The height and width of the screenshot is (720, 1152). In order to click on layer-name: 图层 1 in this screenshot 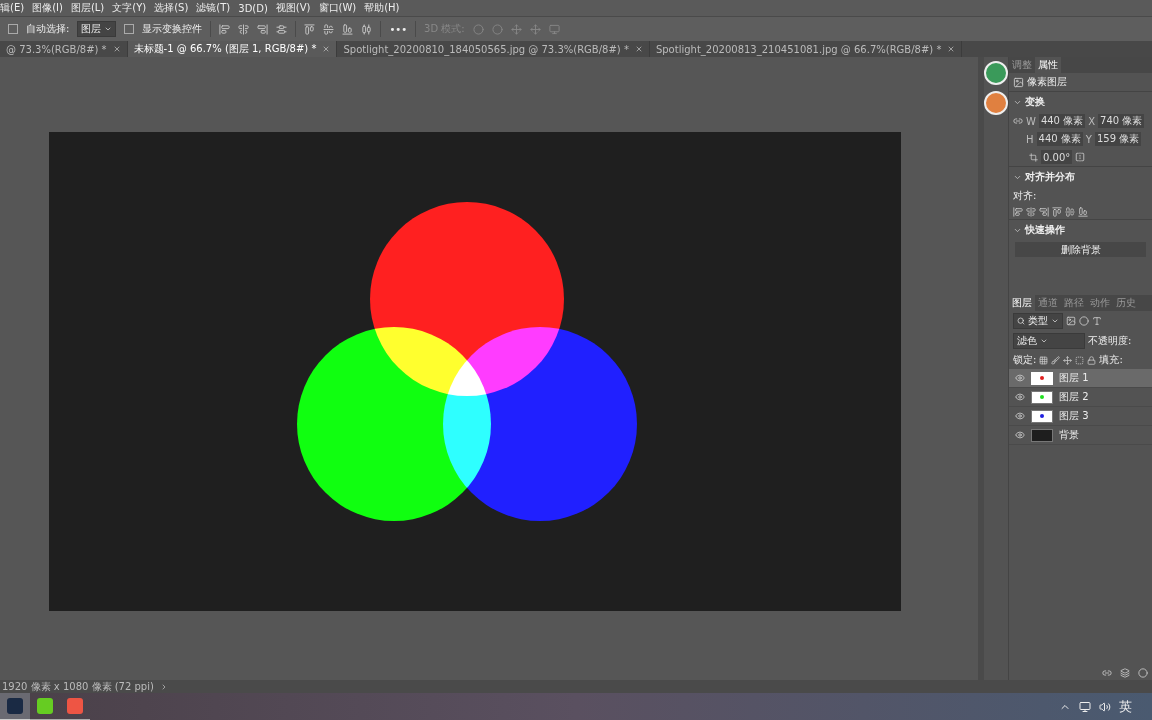, I will do `click(1074, 378)`.